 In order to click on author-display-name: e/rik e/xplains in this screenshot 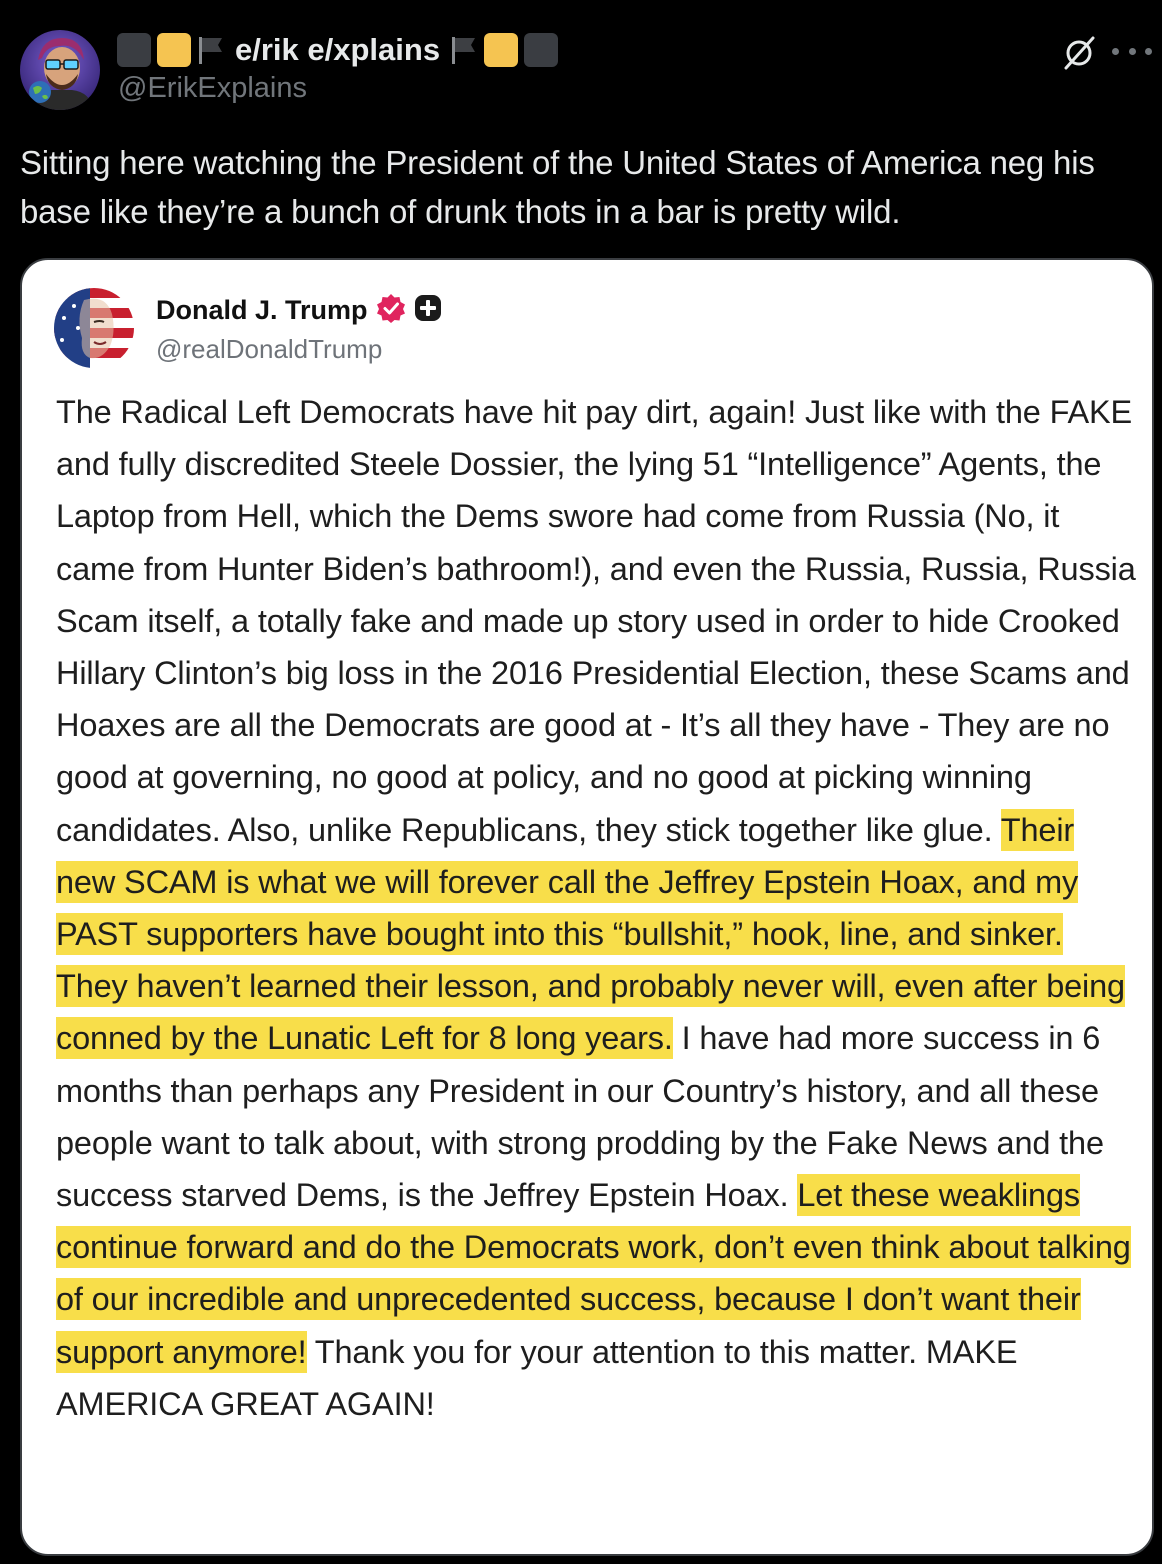, I will do `click(337, 50)`.